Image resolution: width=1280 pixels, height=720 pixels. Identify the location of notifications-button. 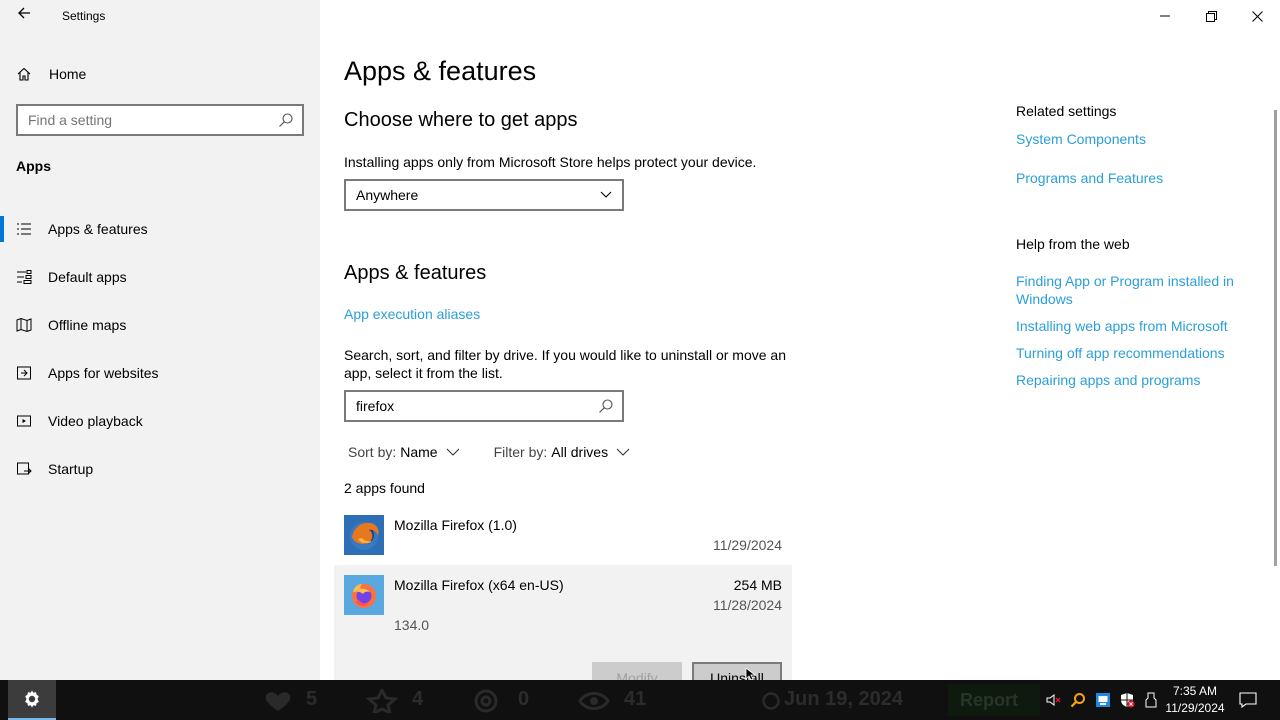
(1248, 700).